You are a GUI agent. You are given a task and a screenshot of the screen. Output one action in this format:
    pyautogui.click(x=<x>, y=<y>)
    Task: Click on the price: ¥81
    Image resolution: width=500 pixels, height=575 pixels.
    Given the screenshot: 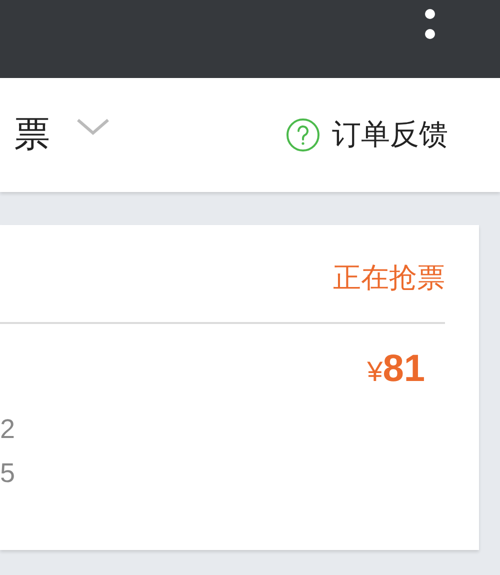 What is the action you would take?
    pyautogui.click(x=396, y=369)
    